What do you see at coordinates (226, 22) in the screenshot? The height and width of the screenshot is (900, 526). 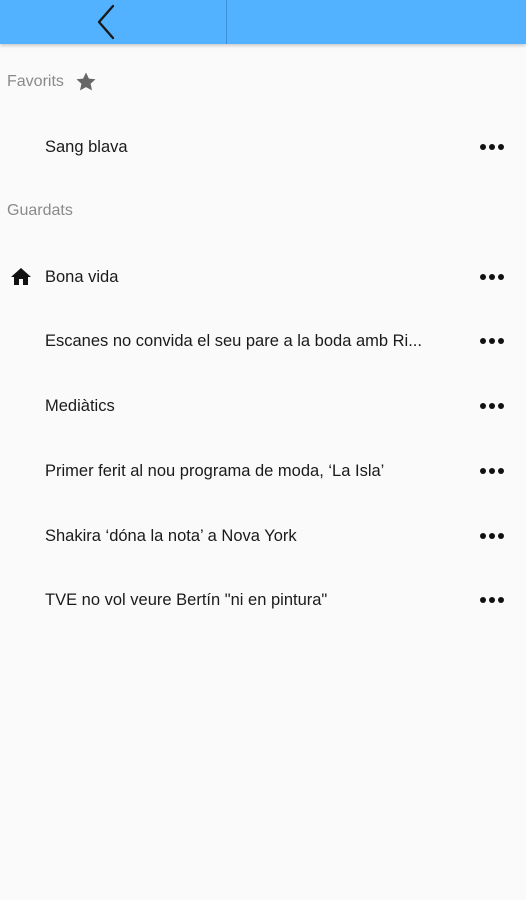 I see `topbar-divider` at bounding box center [226, 22].